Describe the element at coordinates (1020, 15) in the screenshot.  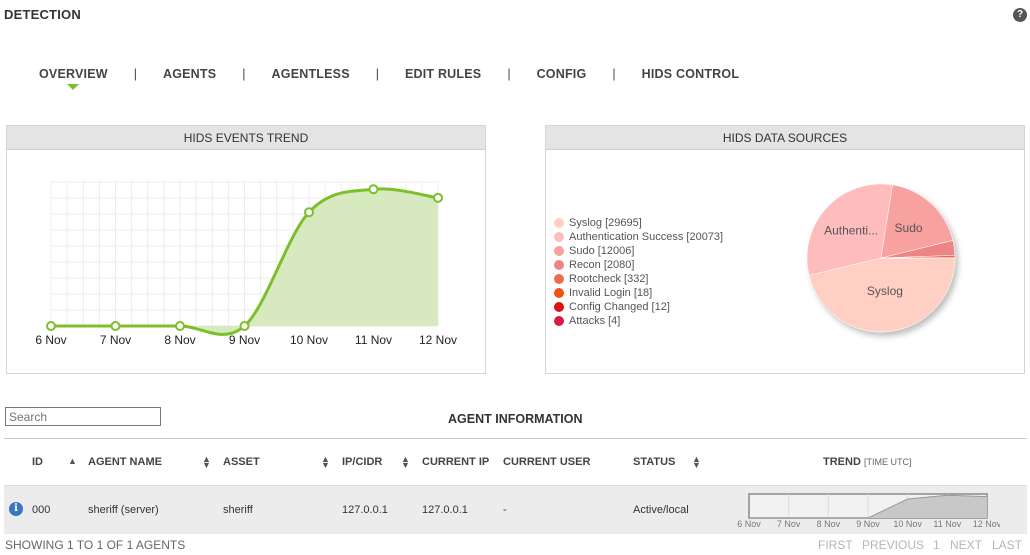
I see `help-icon: ?` at that location.